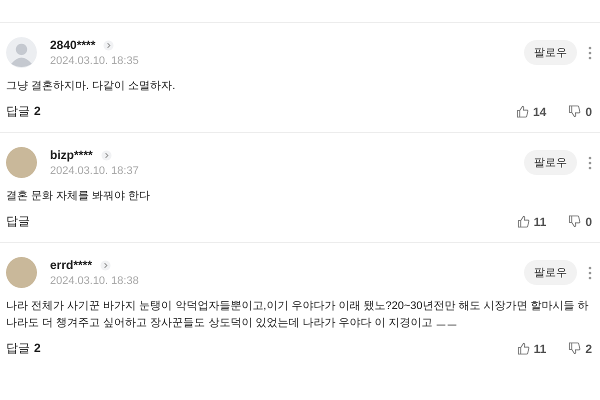 This screenshot has width=600, height=400. Describe the element at coordinates (71, 155) in the screenshot. I see `username: bizp****` at that location.